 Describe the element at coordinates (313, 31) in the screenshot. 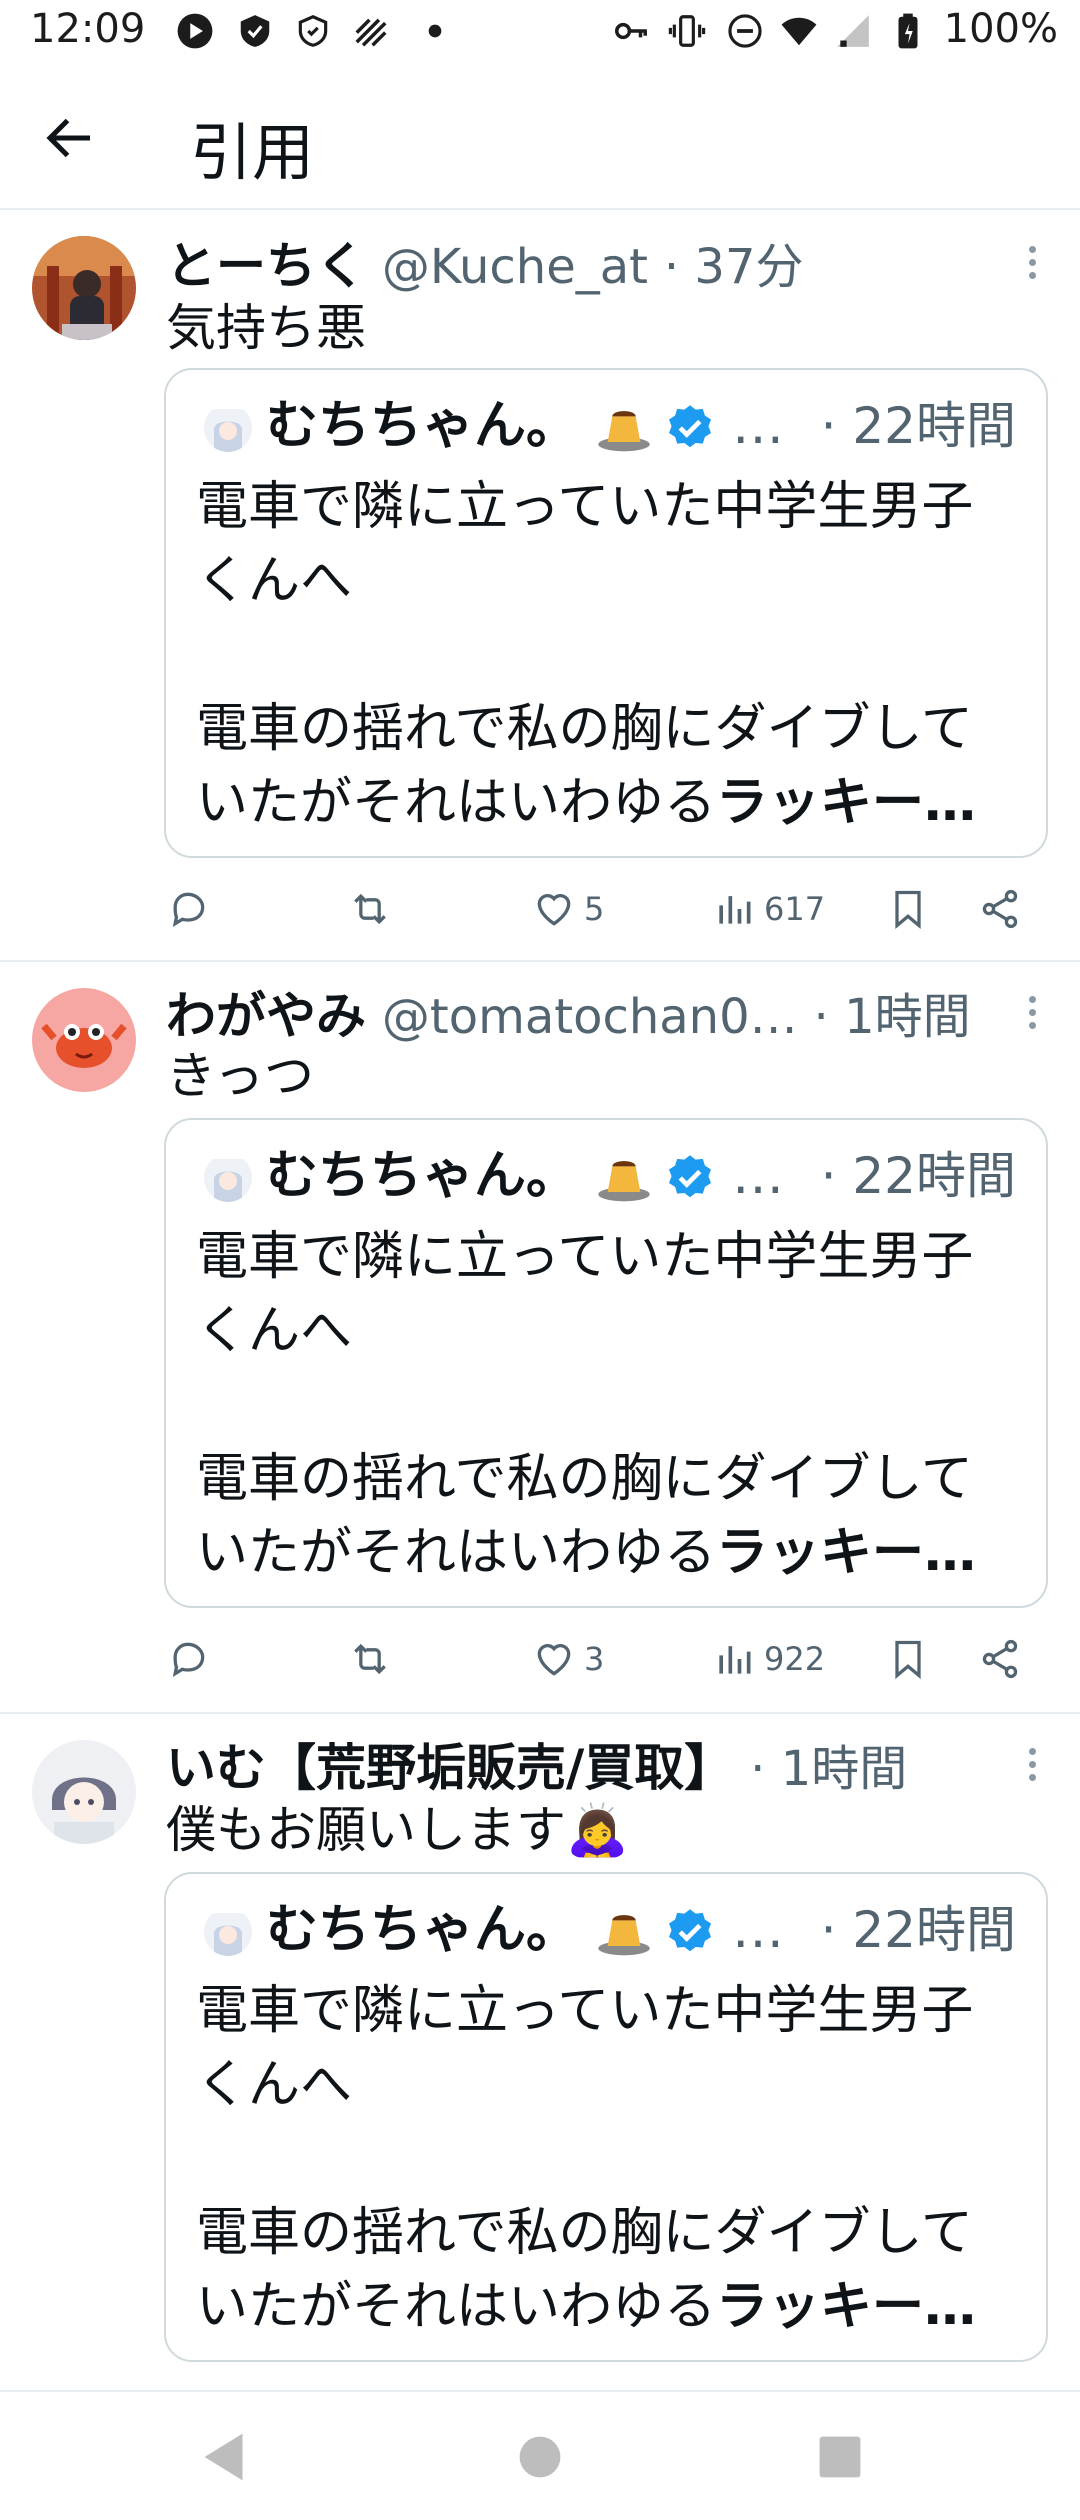

I see `shield-outline-icon` at that location.